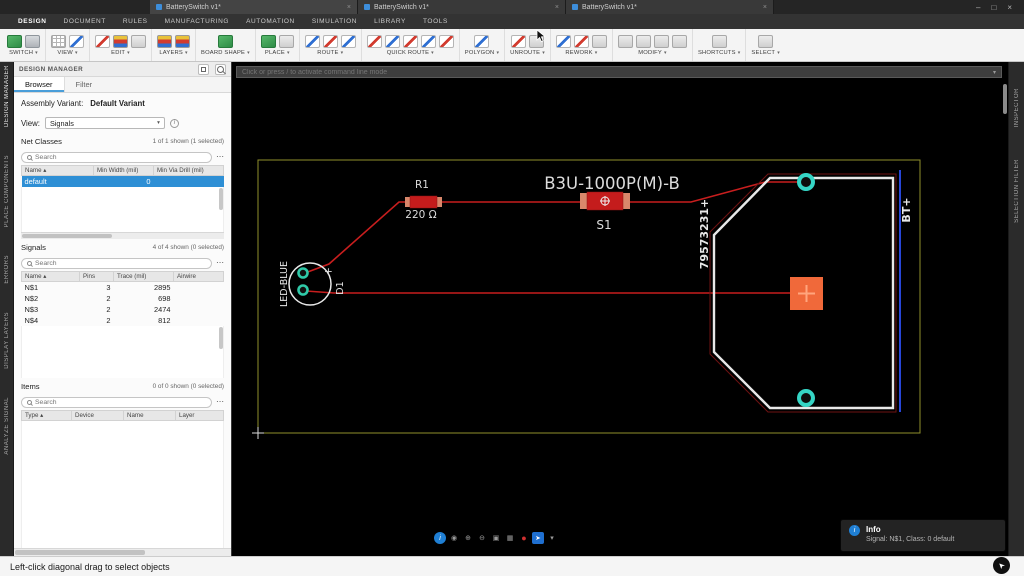  I want to click on info-icon: i, so click(440, 538).